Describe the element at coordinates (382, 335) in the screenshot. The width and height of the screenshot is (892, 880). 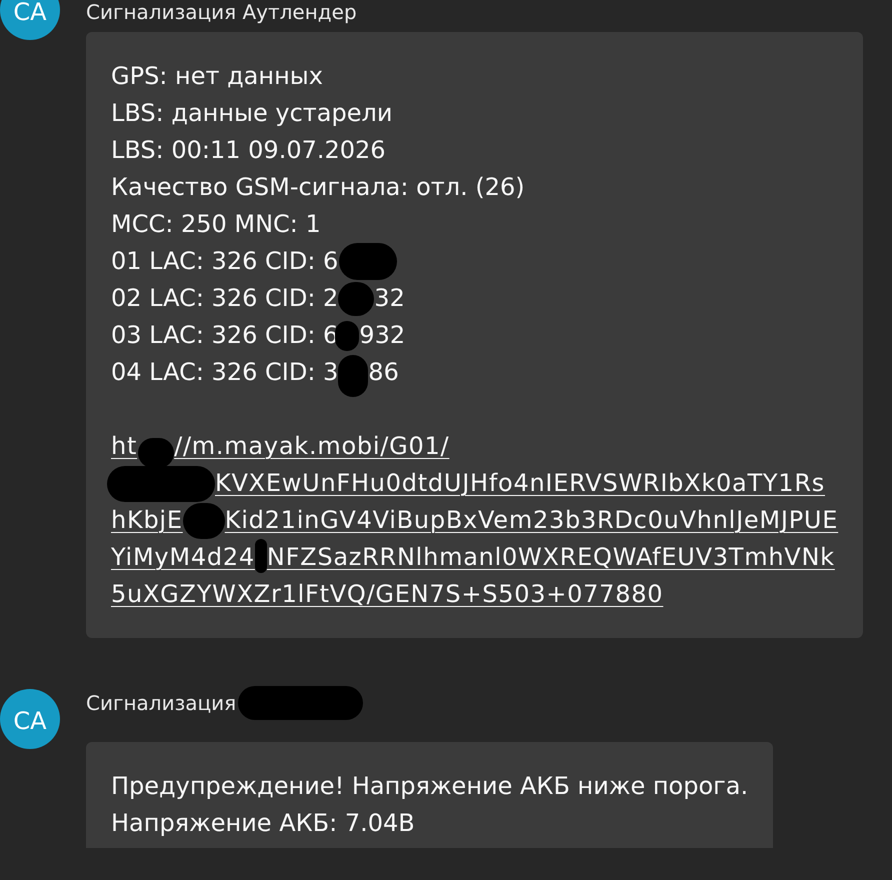
I see `message-text: 932` at that location.